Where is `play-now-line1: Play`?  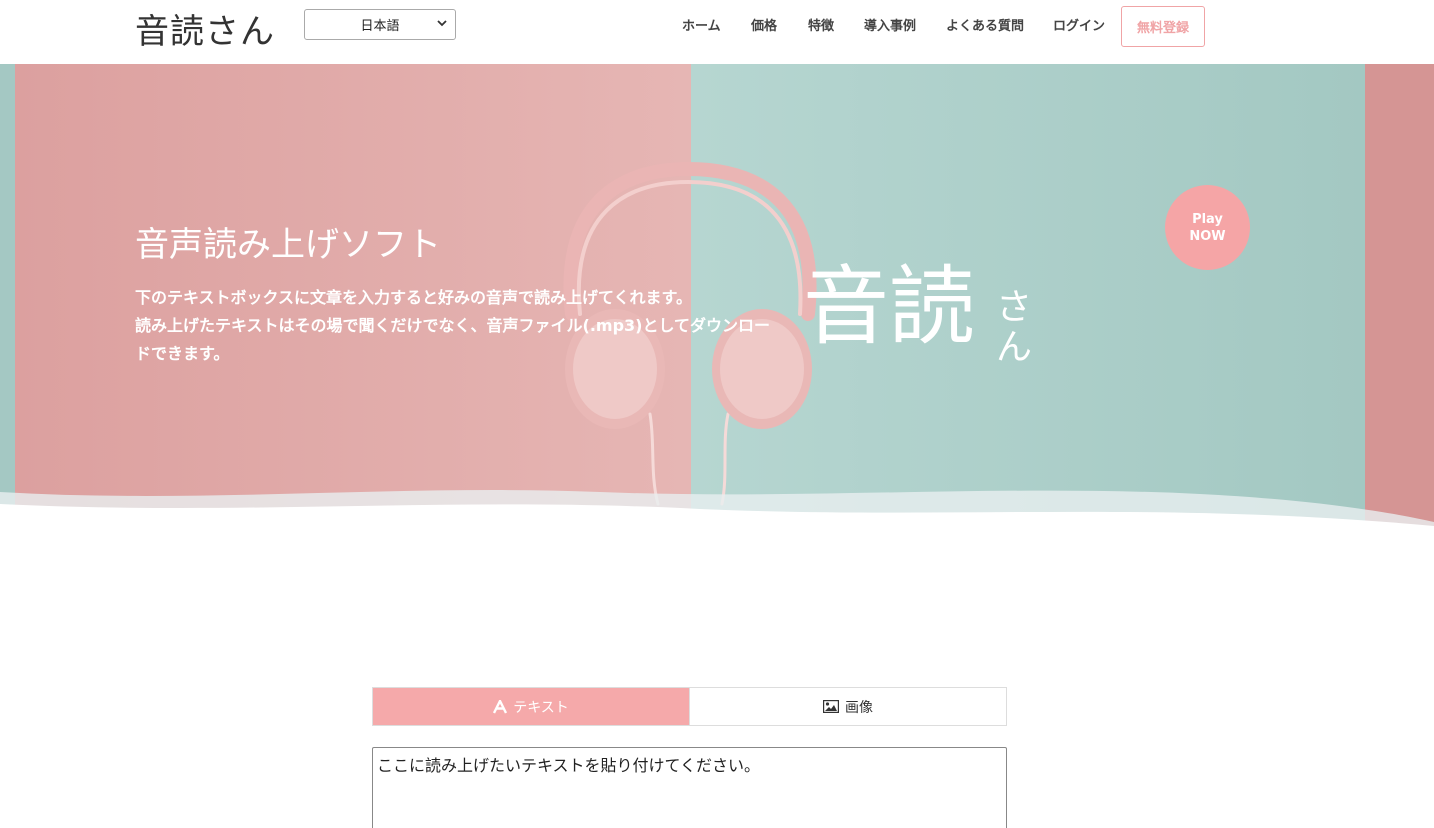 play-now-line1: Play is located at coordinates (1207, 219).